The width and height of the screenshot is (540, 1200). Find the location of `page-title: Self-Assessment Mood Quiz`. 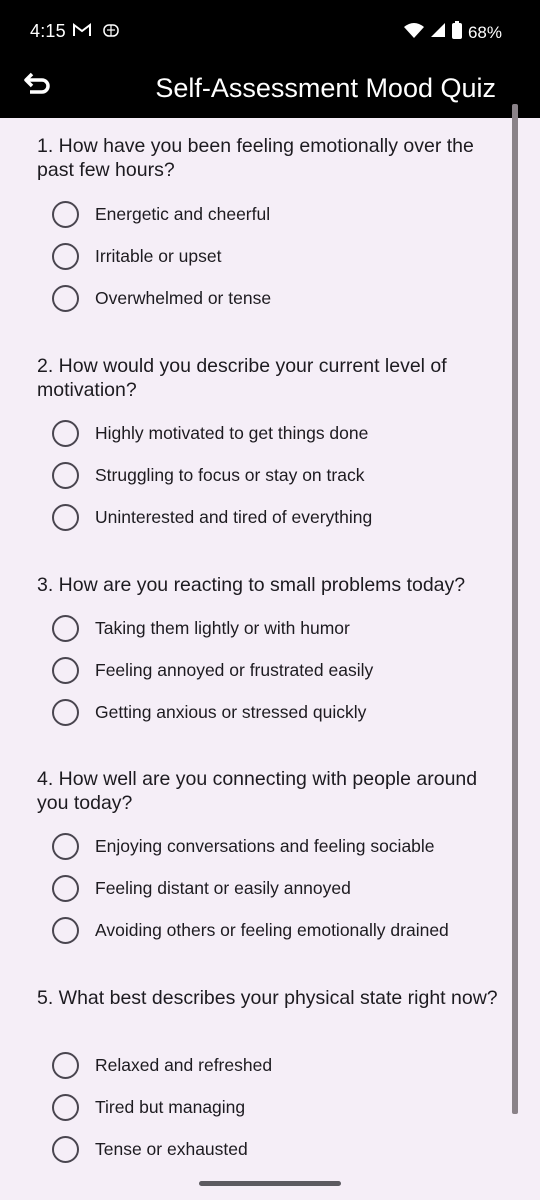

page-title: Self-Assessment Mood Quiz is located at coordinates (325, 88).